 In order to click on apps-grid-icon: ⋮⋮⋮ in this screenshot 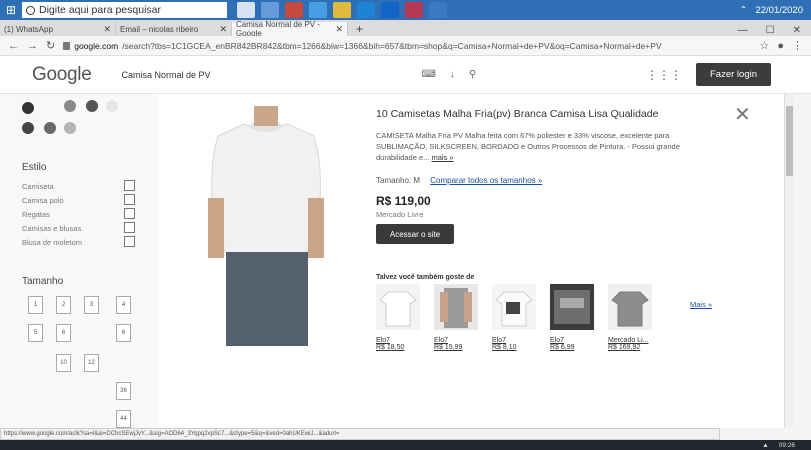, I will do `click(664, 75)`.